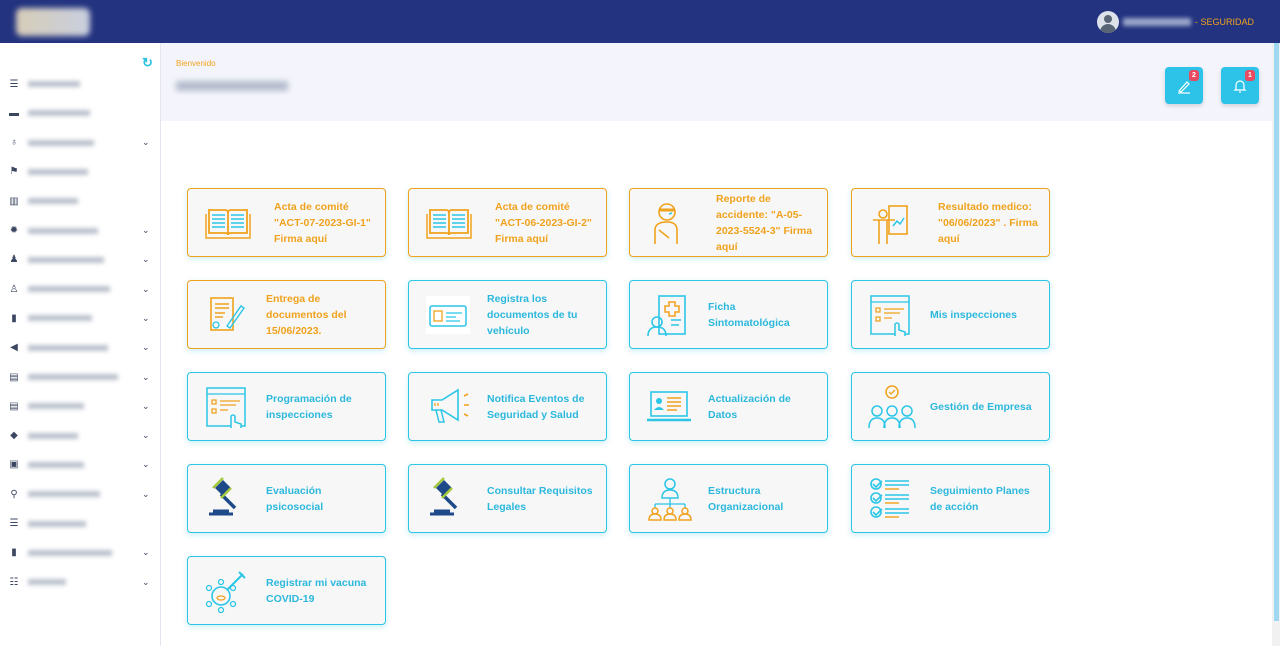  I want to click on refresh-icon: ↻, so click(147, 63).